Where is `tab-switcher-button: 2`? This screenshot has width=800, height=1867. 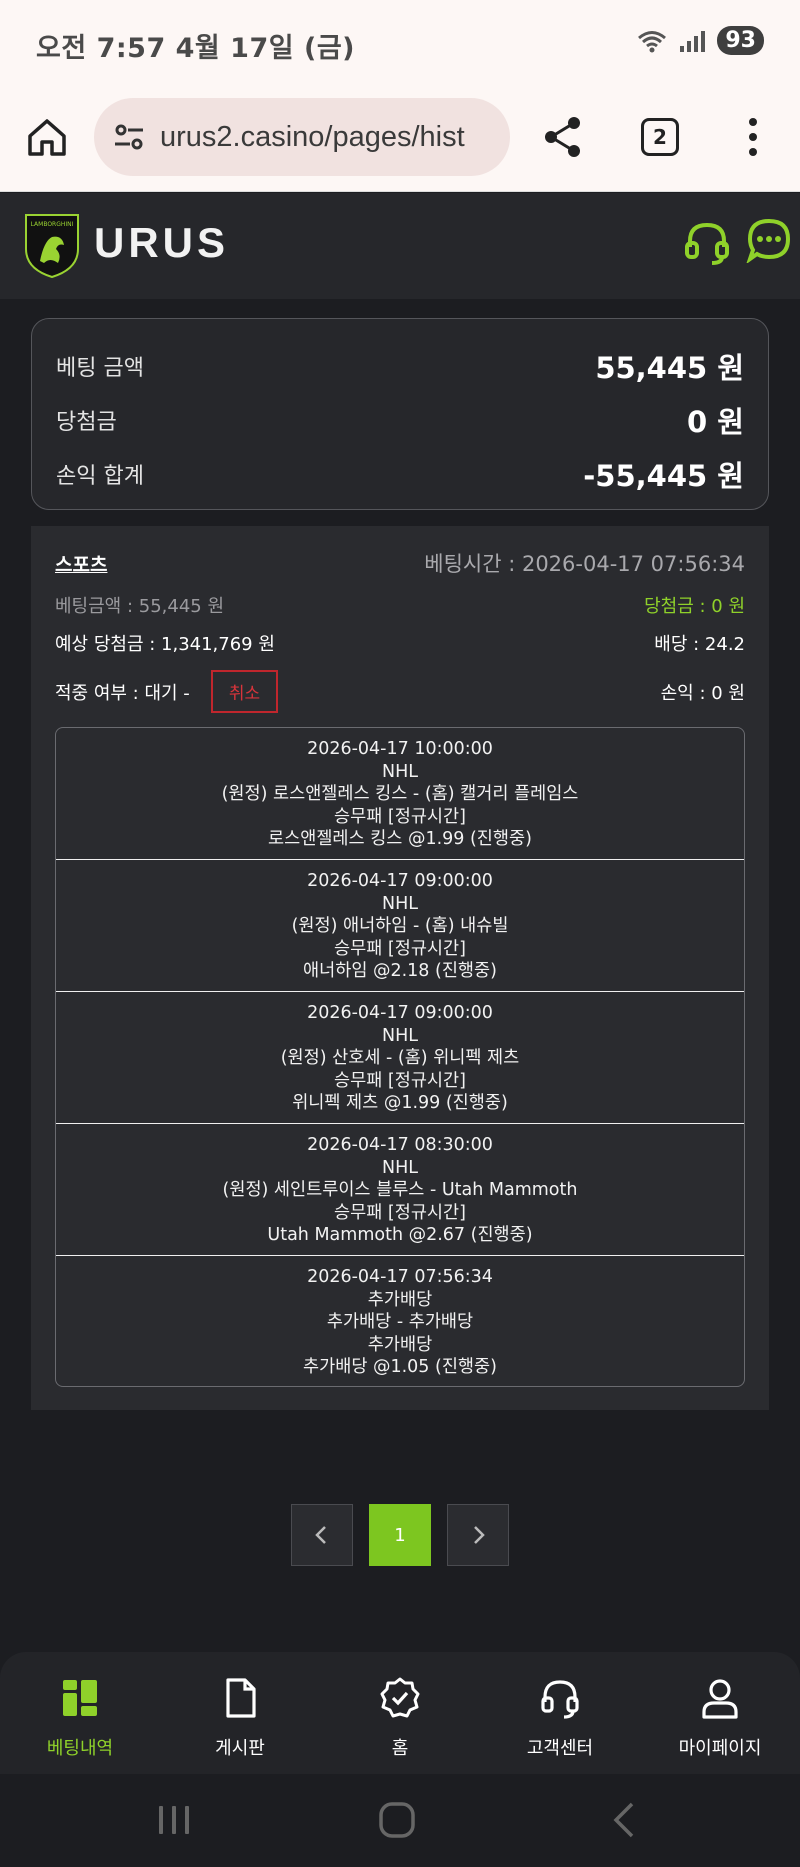 tab-switcher-button: 2 is located at coordinates (660, 137).